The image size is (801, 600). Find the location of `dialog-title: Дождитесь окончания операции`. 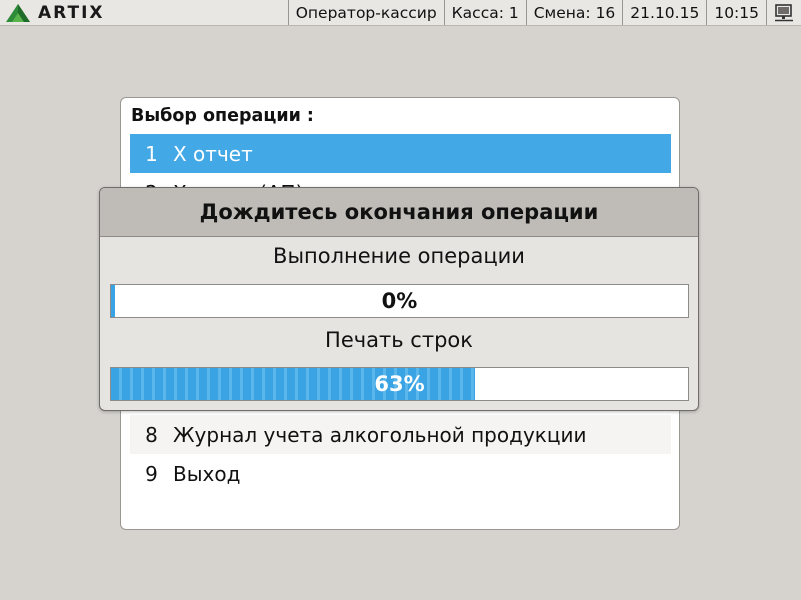

dialog-title: Дождитесь окончания операции is located at coordinates (399, 212).